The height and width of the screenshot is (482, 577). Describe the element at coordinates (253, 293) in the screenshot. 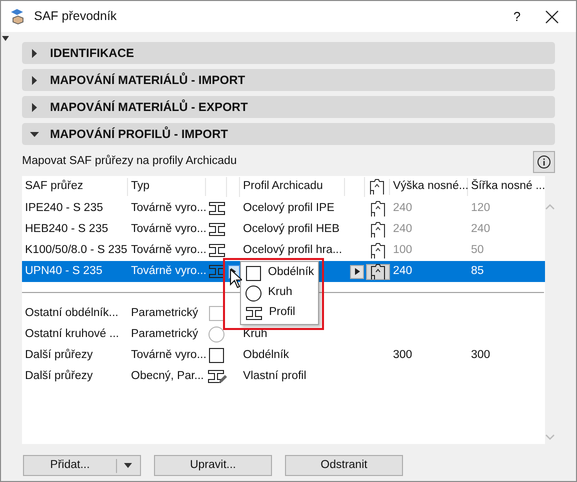

I see `circle-icon` at that location.